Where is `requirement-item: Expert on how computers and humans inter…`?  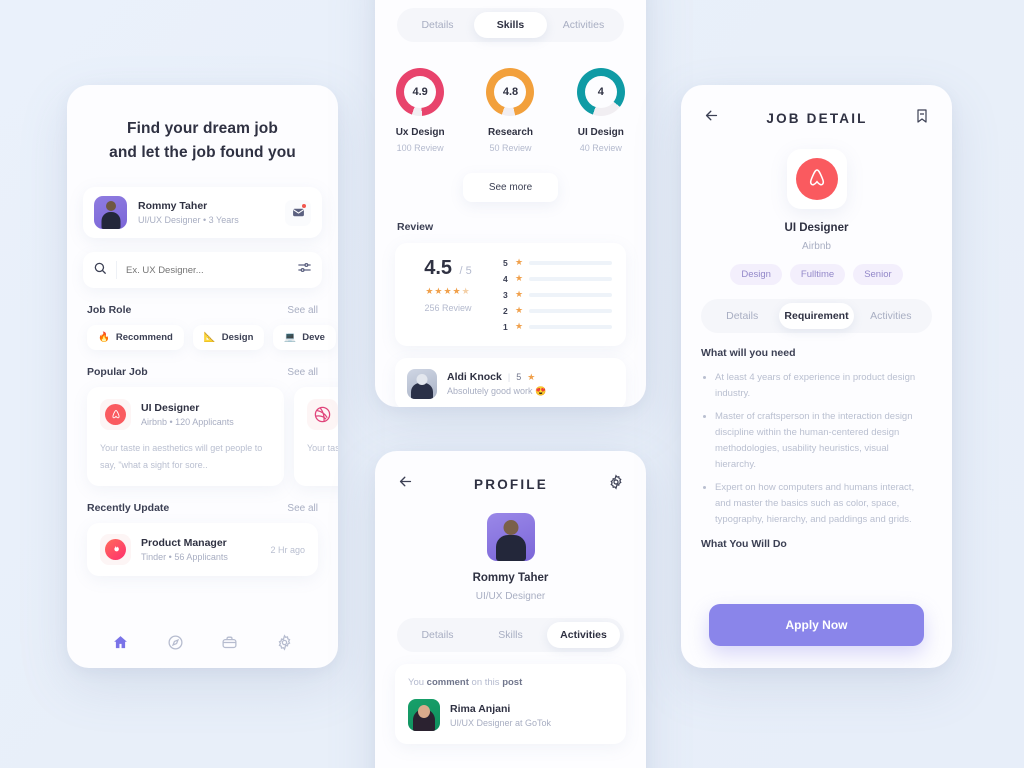 requirement-item: Expert on how computers and humans inter… is located at coordinates (823, 504).